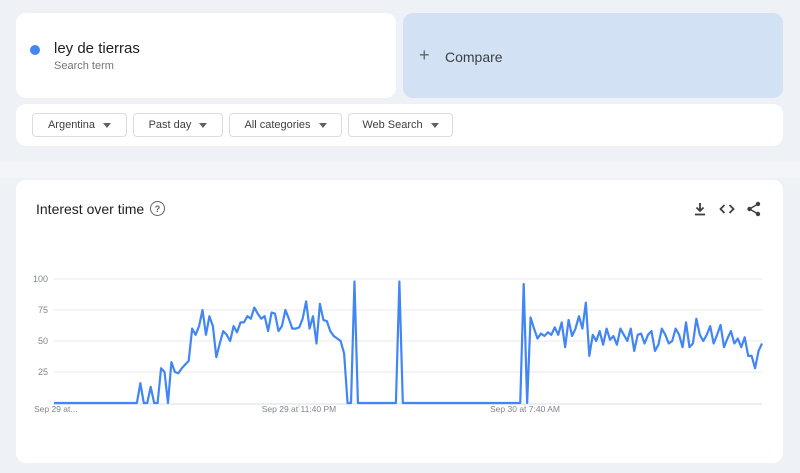 This screenshot has height=473, width=800. Describe the element at coordinates (424, 55) in the screenshot. I see `plus-icon: +` at that location.